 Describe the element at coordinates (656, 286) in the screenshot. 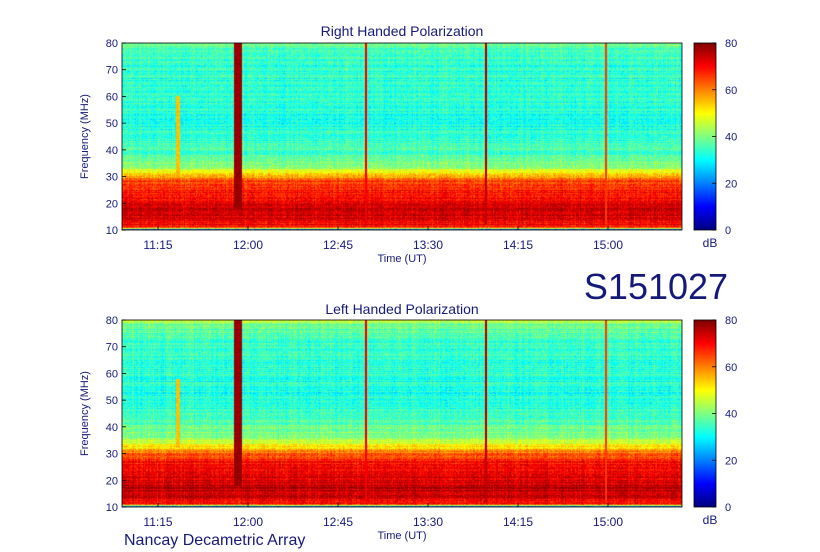

I see `event-id-label: S151027` at that location.